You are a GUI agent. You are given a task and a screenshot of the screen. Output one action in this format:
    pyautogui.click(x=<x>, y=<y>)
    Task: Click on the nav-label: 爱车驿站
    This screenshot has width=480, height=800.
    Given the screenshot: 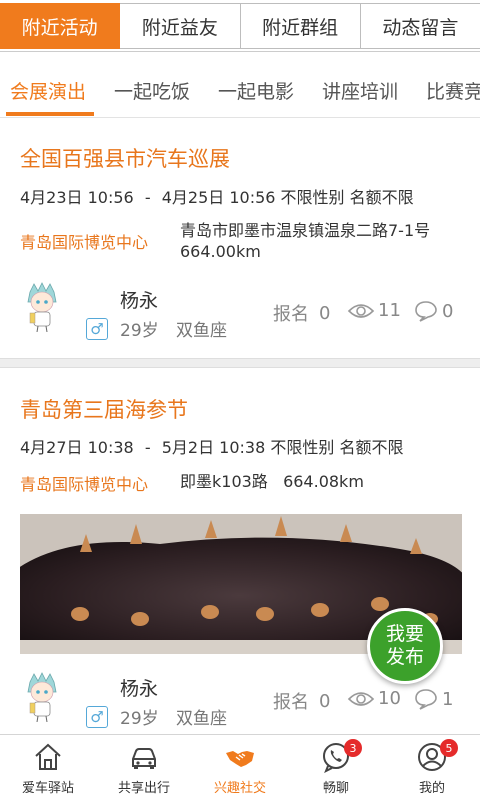 What is the action you would take?
    pyautogui.click(x=47, y=788)
    